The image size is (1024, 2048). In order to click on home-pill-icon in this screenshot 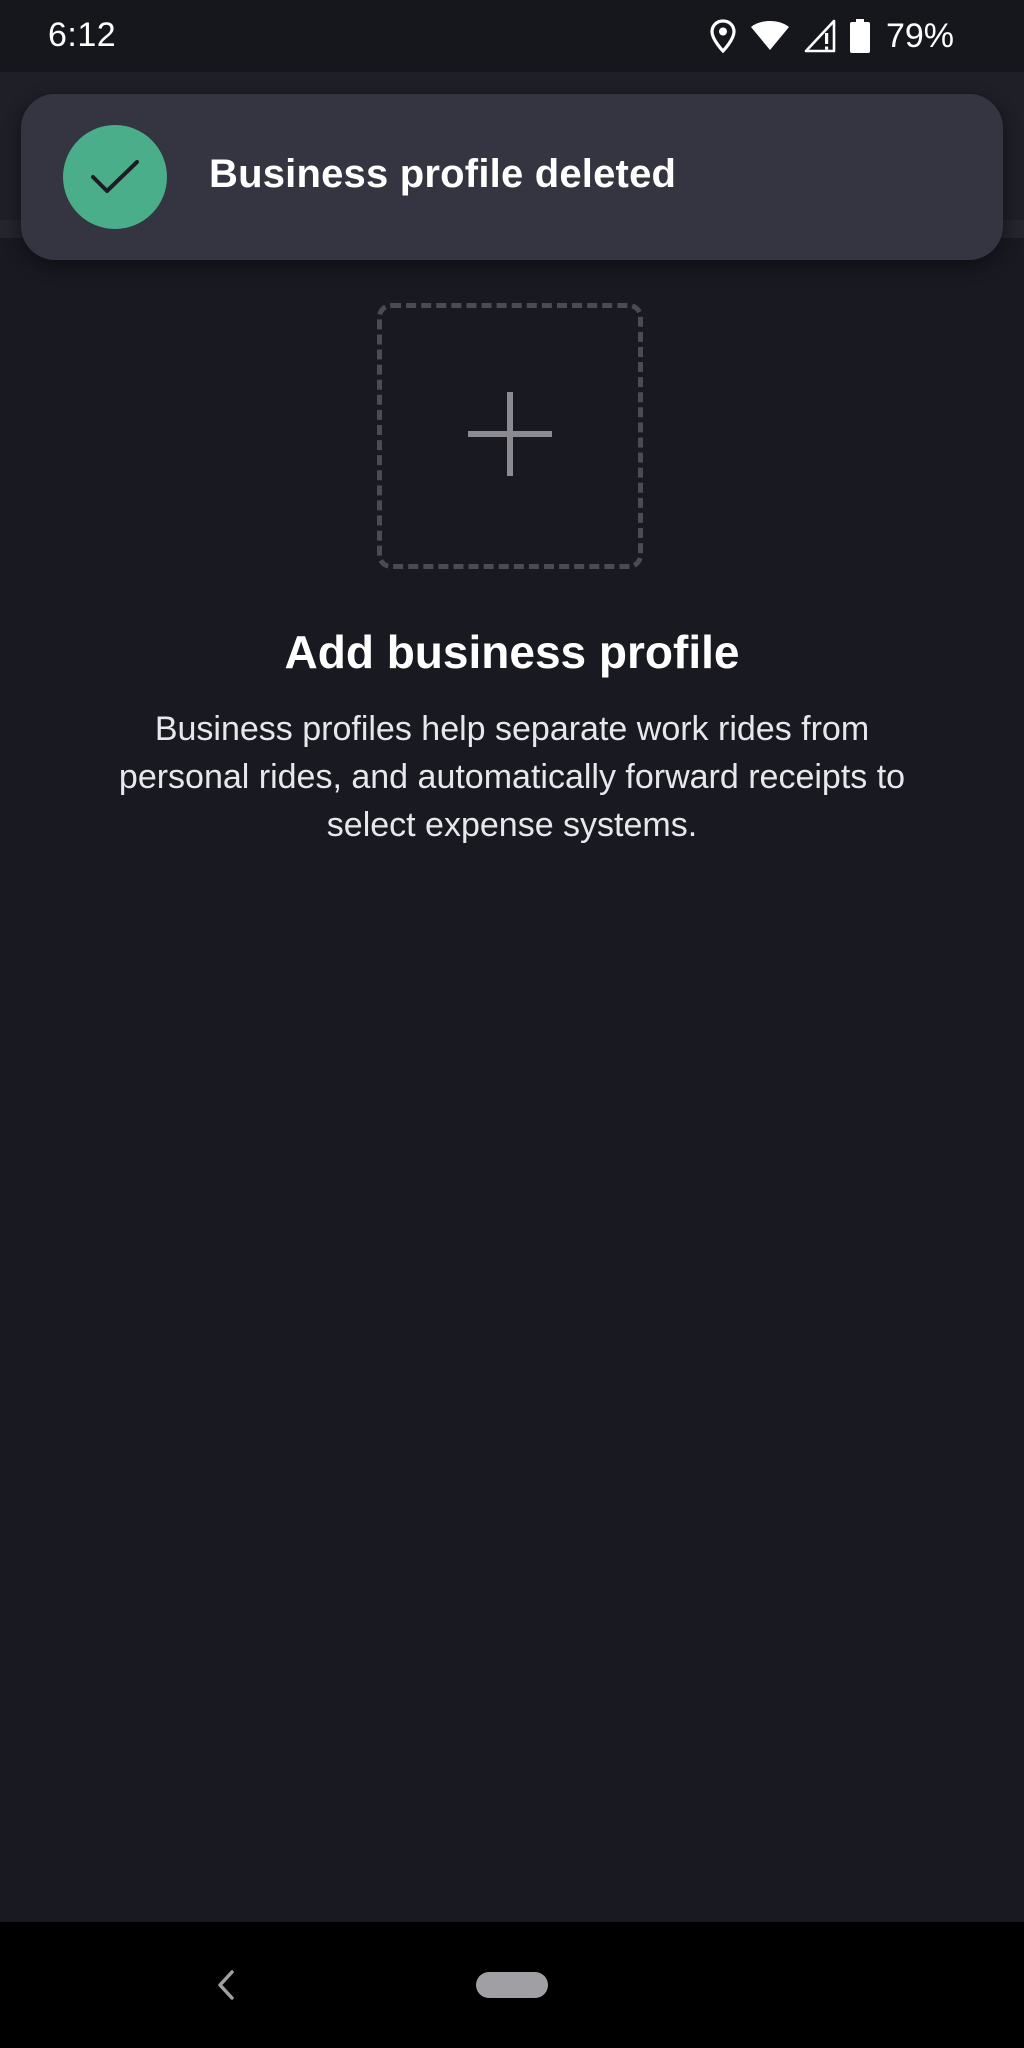, I will do `click(512, 1985)`.